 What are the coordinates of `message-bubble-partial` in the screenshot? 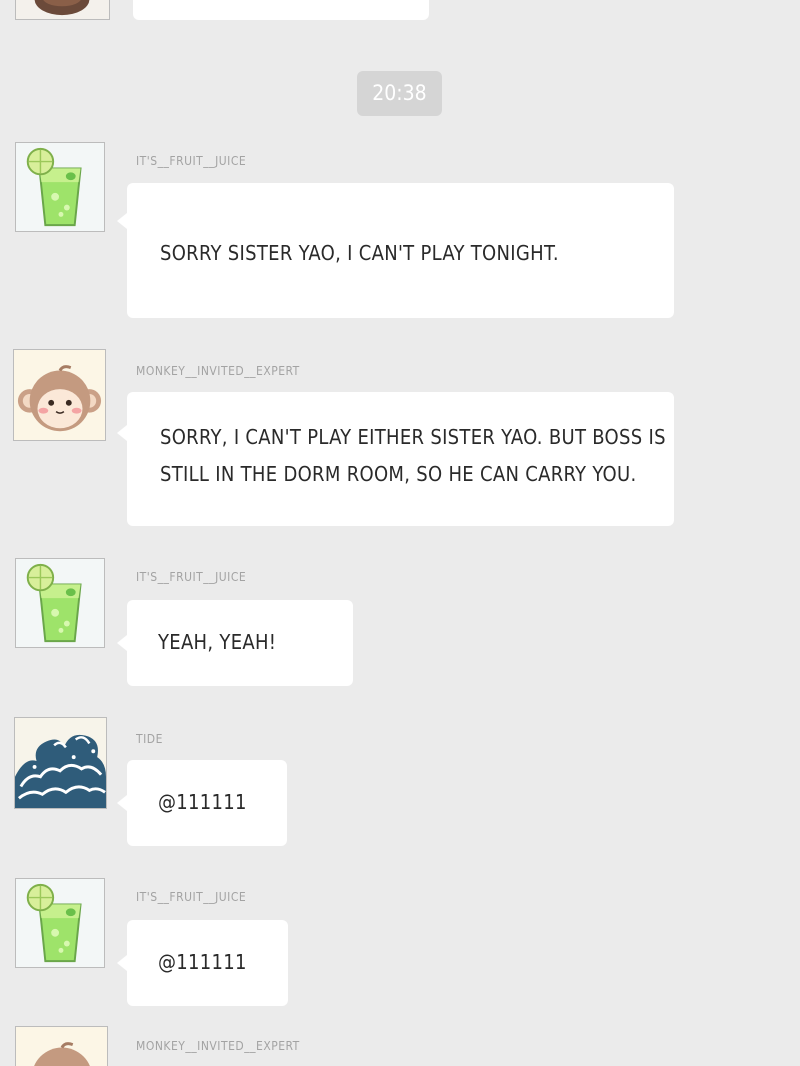 It's located at (281, 10).